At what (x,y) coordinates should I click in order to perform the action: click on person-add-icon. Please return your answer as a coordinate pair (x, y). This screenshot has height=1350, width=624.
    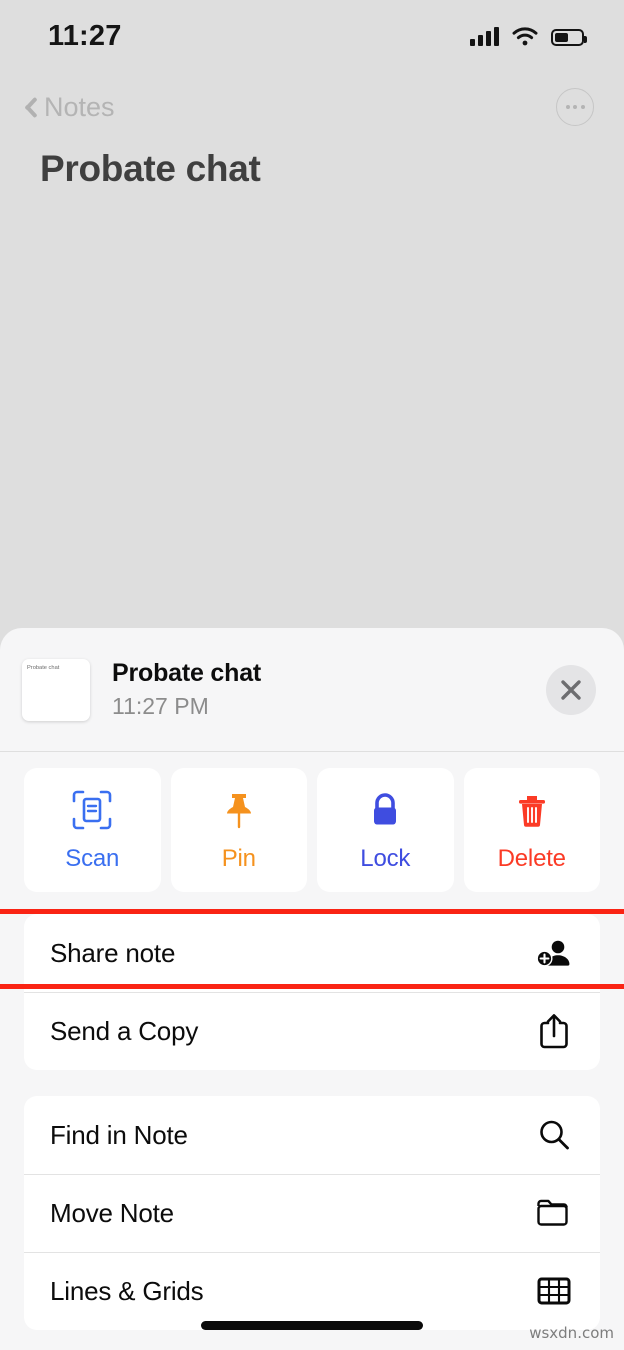
    Looking at the image, I should click on (554, 953).